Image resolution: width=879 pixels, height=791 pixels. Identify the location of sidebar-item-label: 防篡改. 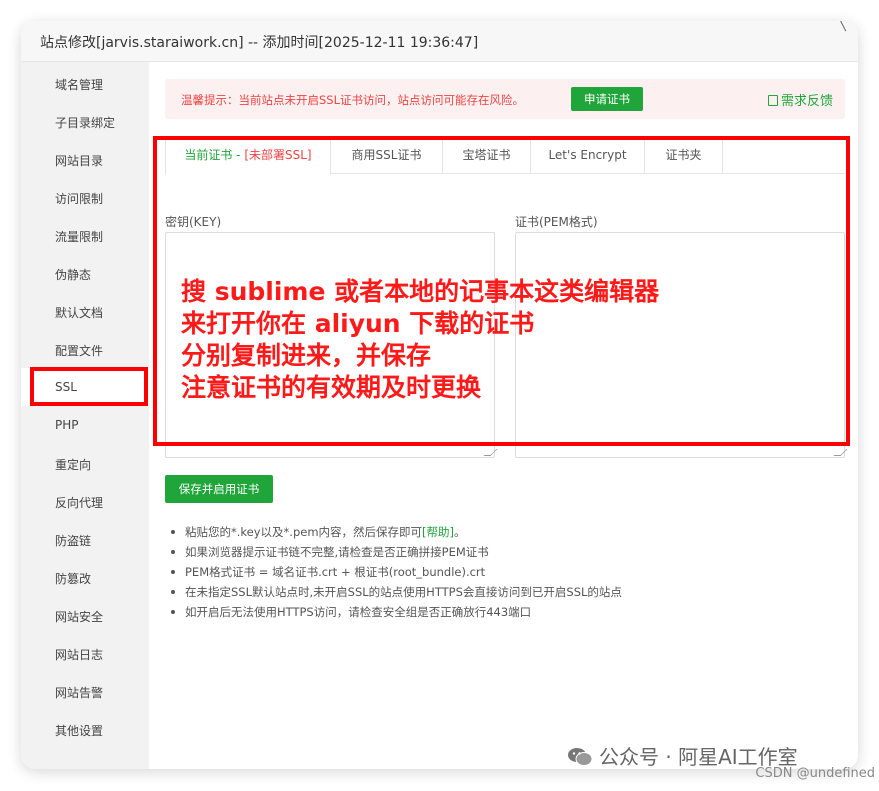
(73, 579).